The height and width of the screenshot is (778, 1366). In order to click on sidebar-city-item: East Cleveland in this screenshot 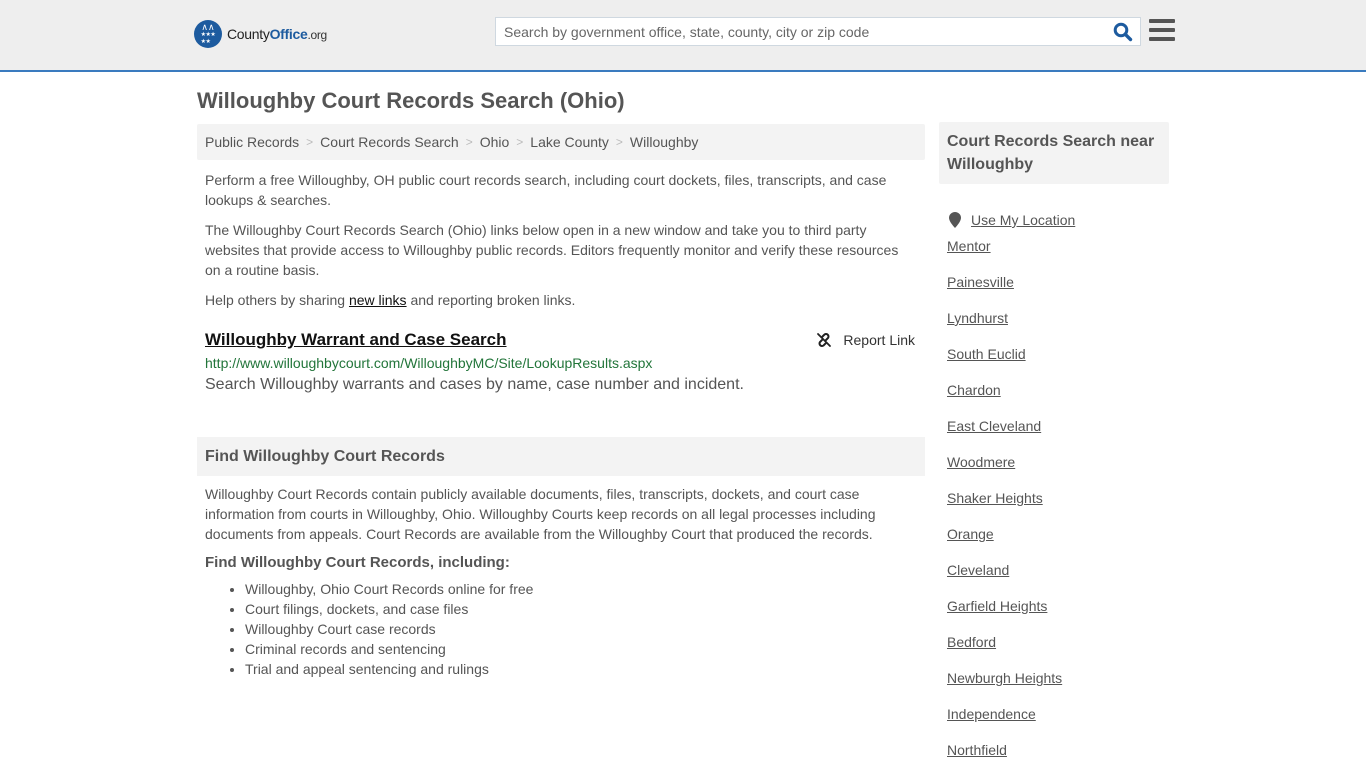, I will do `click(1058, 436)`.